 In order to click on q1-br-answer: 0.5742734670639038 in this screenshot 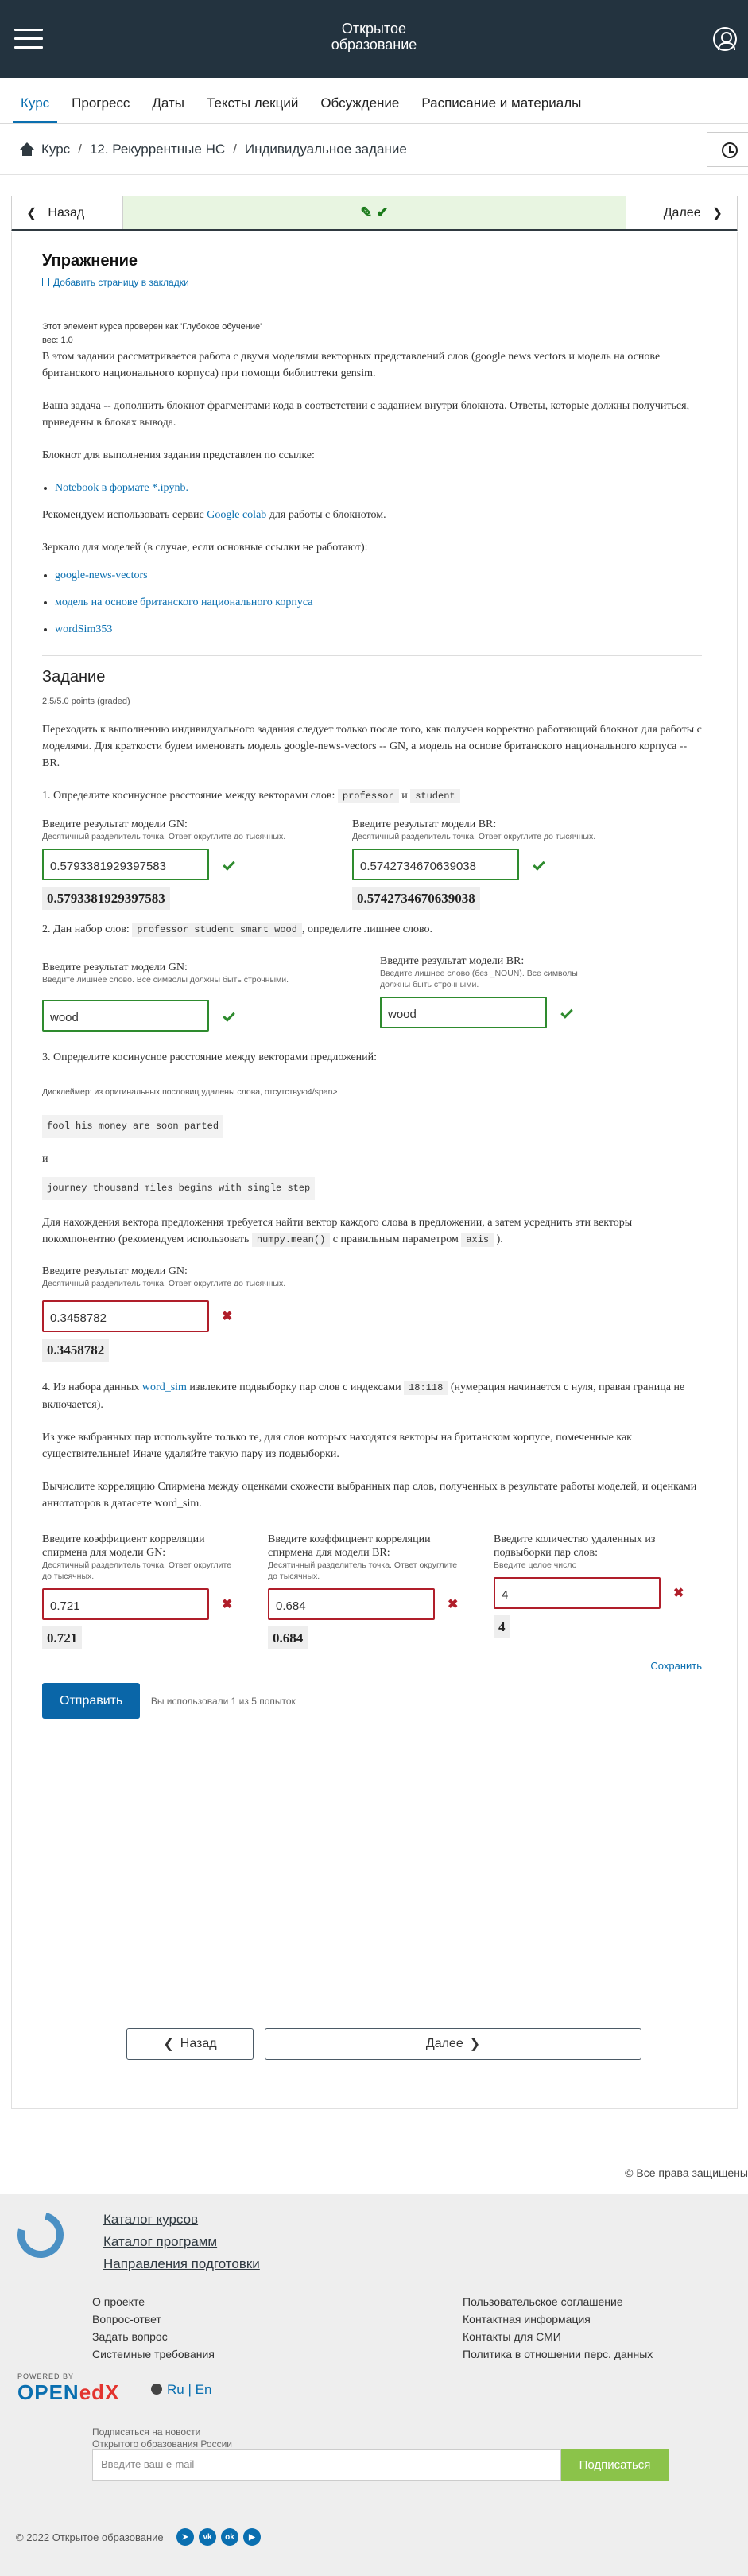, I will do `click(416, 898)`.